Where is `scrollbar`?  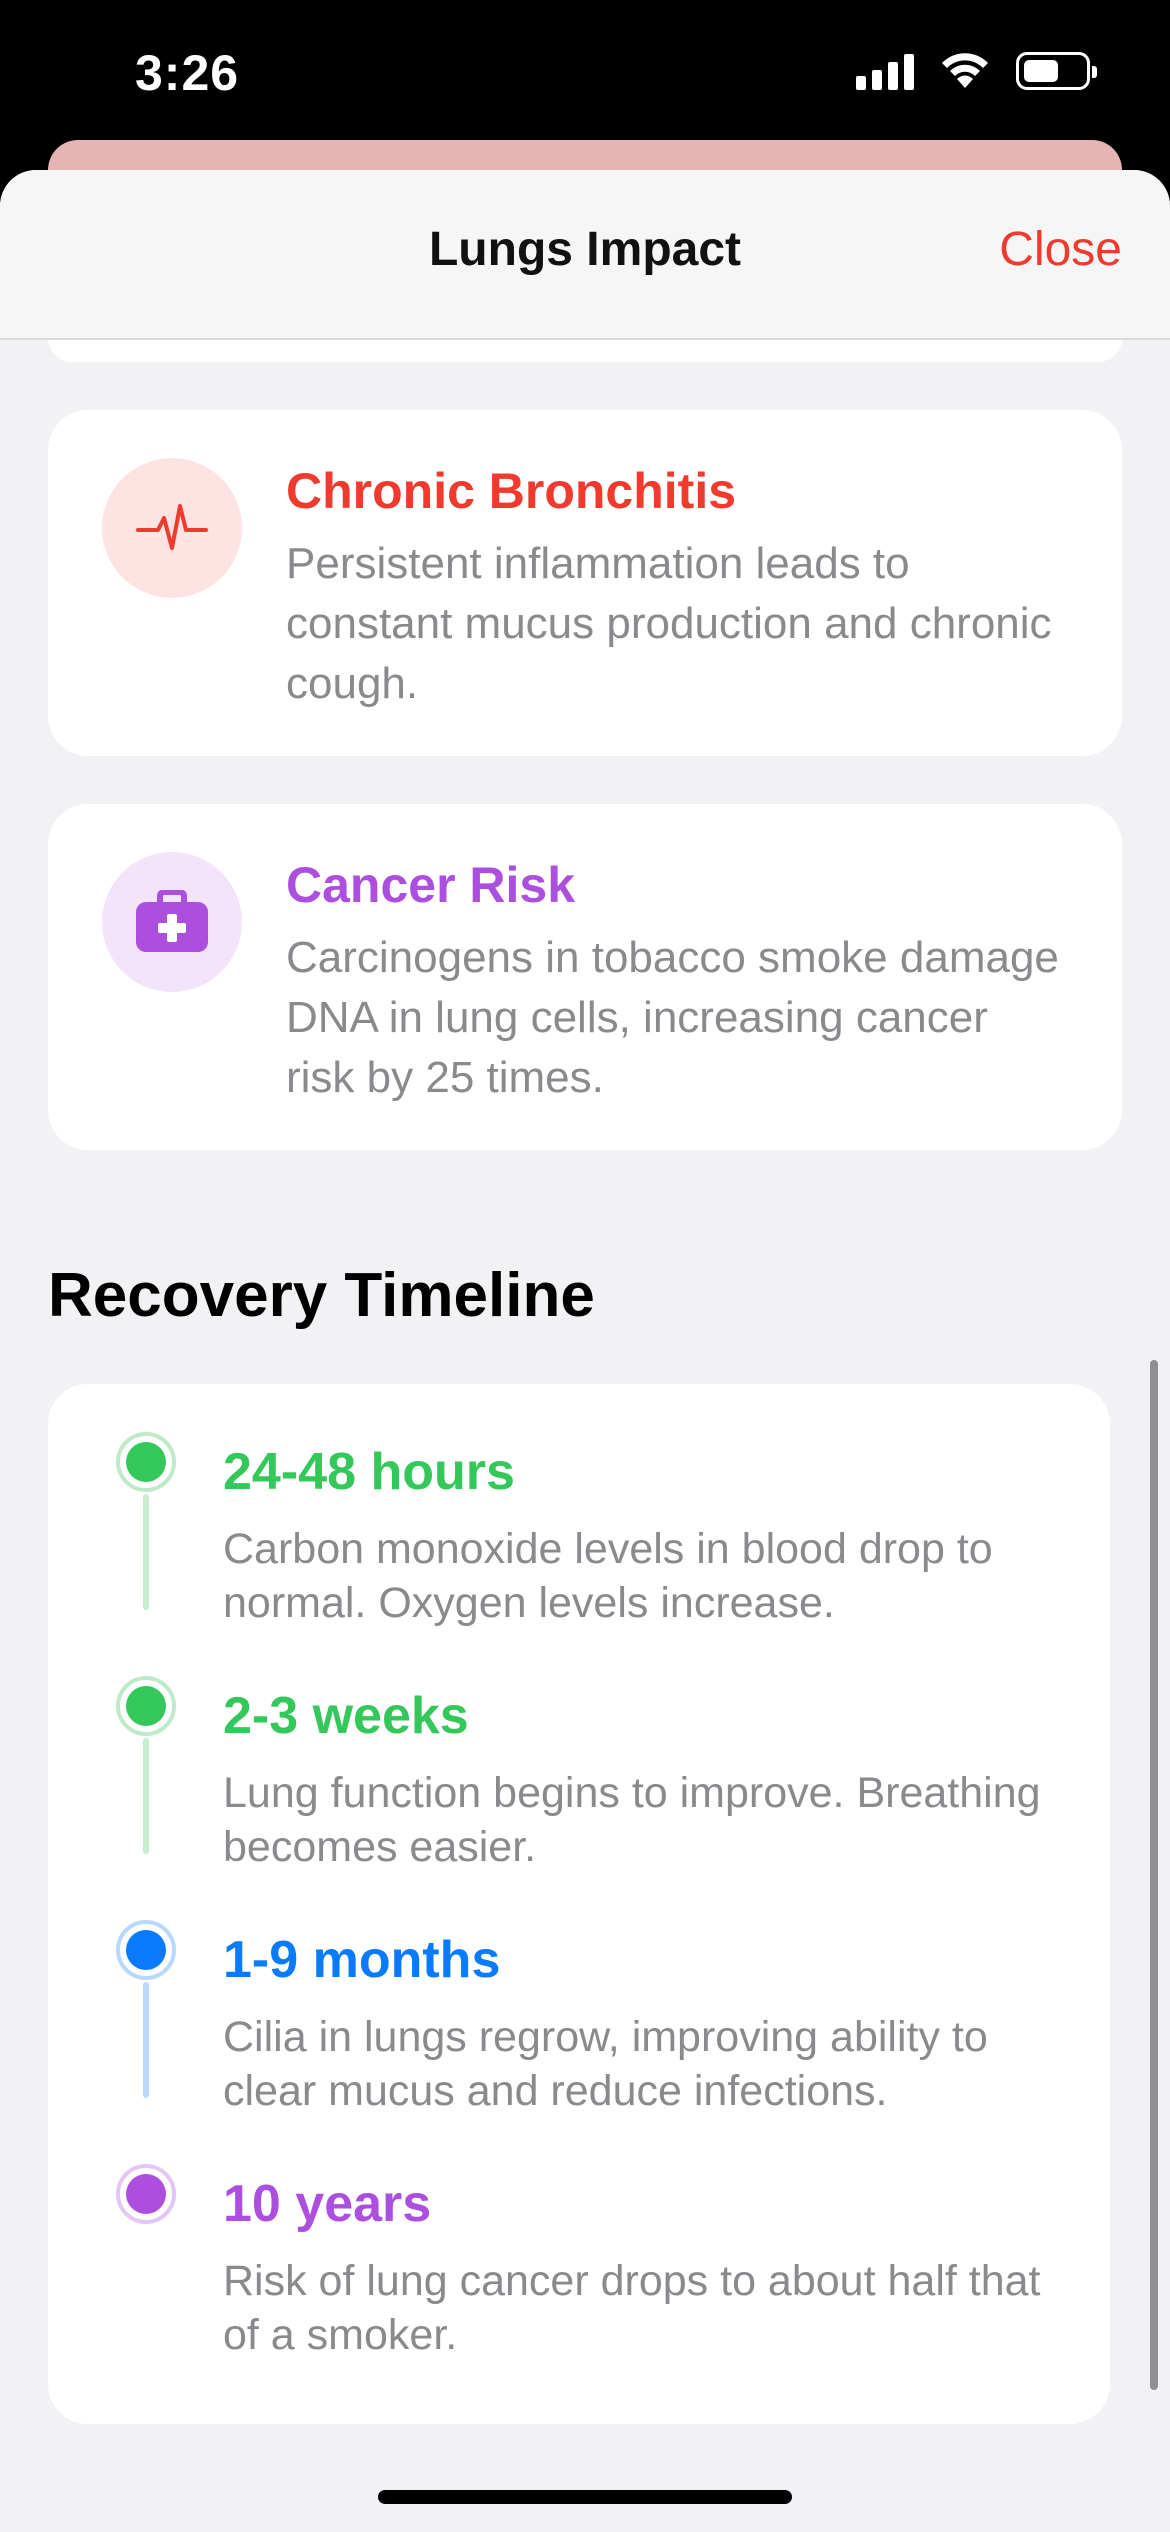 scrollbar is located at coordinates (1154, 1875).